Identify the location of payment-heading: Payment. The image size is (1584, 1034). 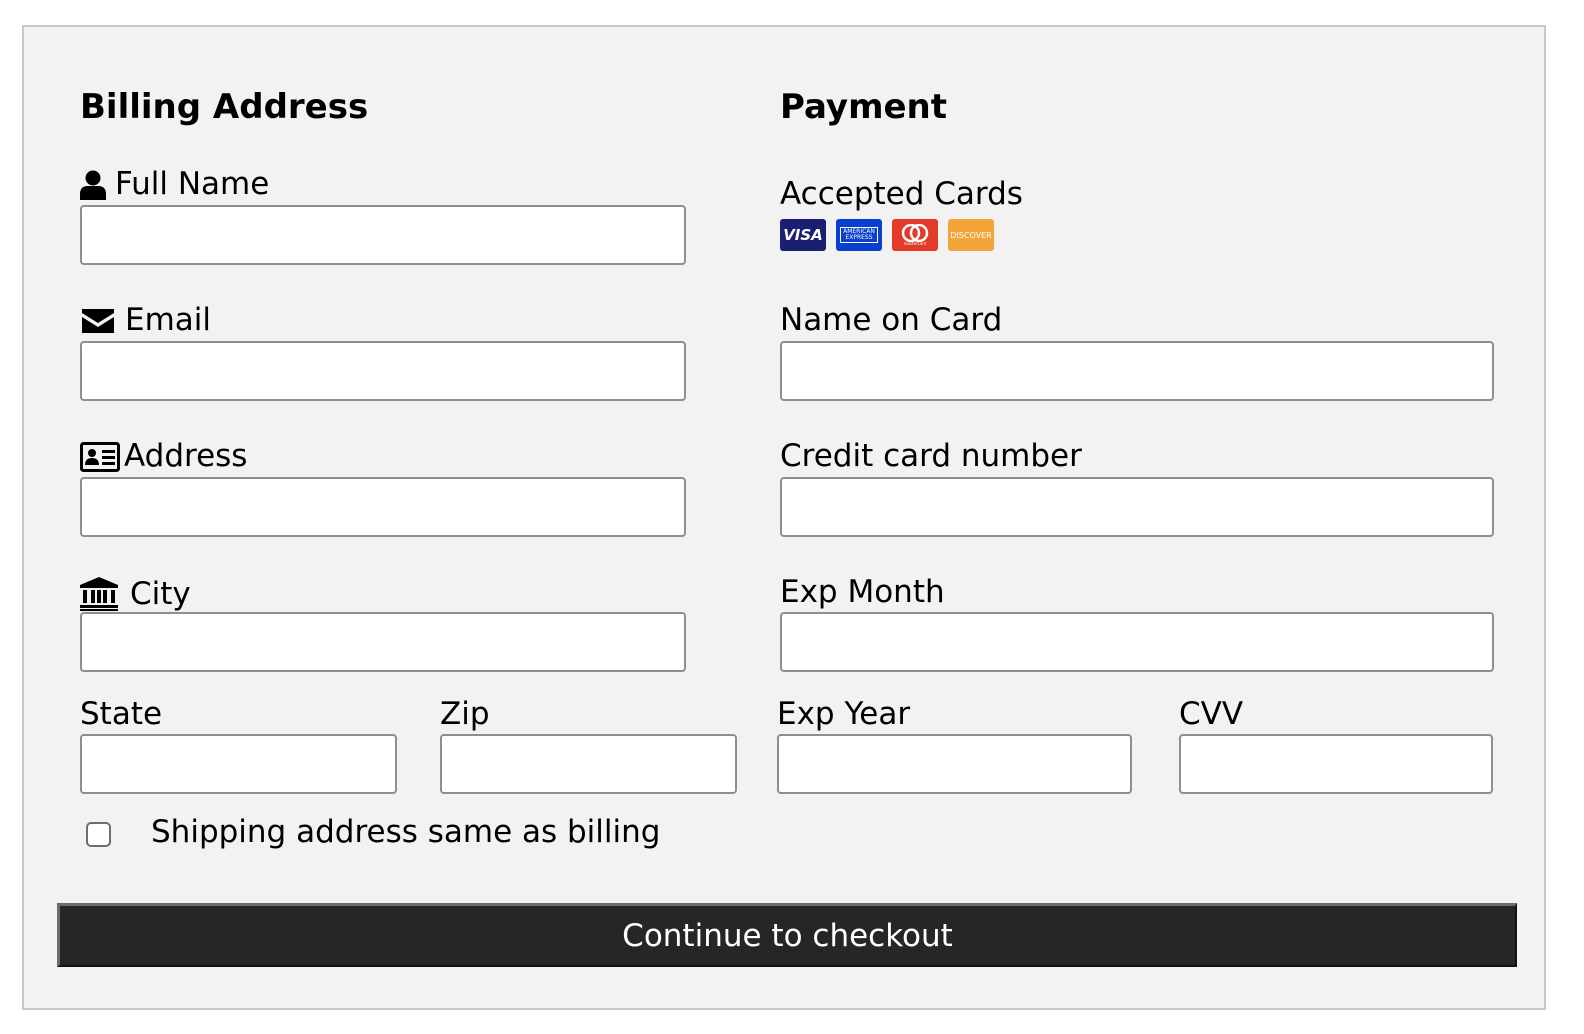
(864, 107).